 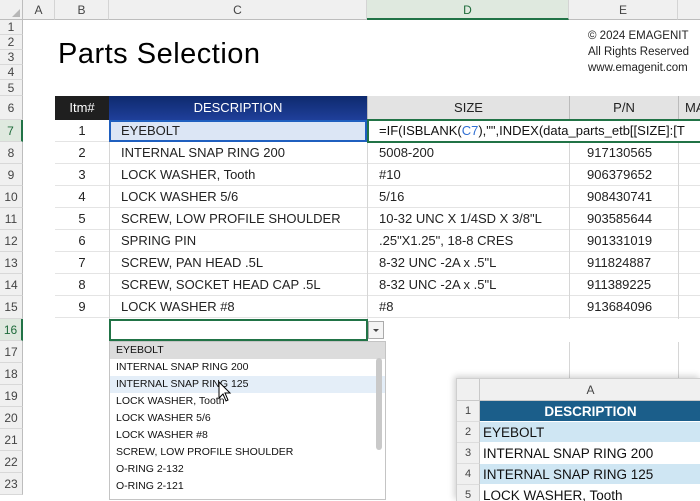 What do you see at coordinates (11, 352) in the screenshot?
I see `row-header-17: 17` at bounding box center [11, 352].